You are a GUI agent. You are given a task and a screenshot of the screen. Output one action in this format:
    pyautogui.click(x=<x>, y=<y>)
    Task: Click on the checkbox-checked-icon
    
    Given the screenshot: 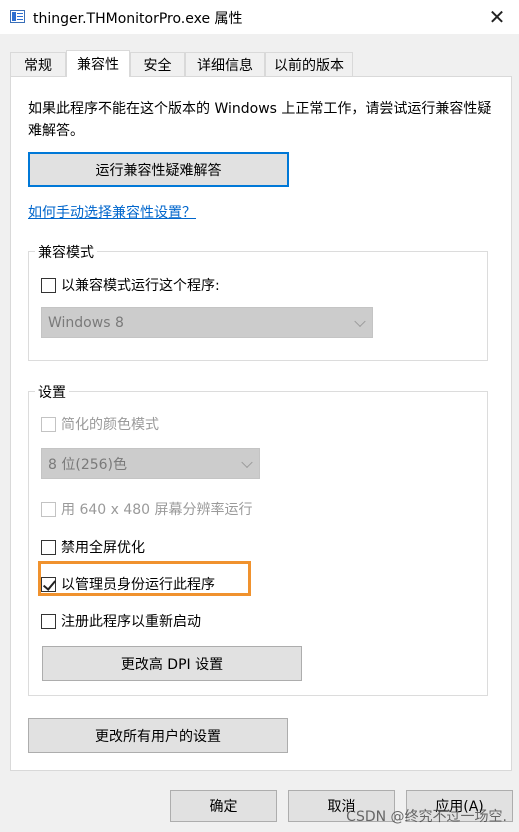 What is the action you would take?
    pyautogui.click(x=48, y=584)
    